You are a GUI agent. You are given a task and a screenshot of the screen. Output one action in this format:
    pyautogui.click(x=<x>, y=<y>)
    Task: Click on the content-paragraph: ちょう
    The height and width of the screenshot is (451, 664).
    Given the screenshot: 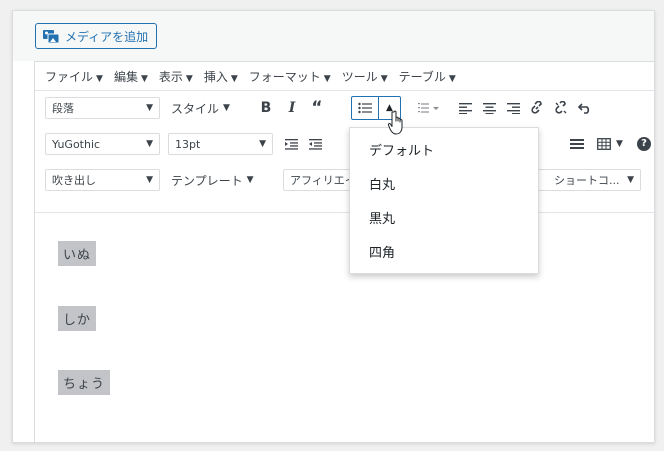 What is the action you would take?
    pyautogui.click(x=84, y=382)
    